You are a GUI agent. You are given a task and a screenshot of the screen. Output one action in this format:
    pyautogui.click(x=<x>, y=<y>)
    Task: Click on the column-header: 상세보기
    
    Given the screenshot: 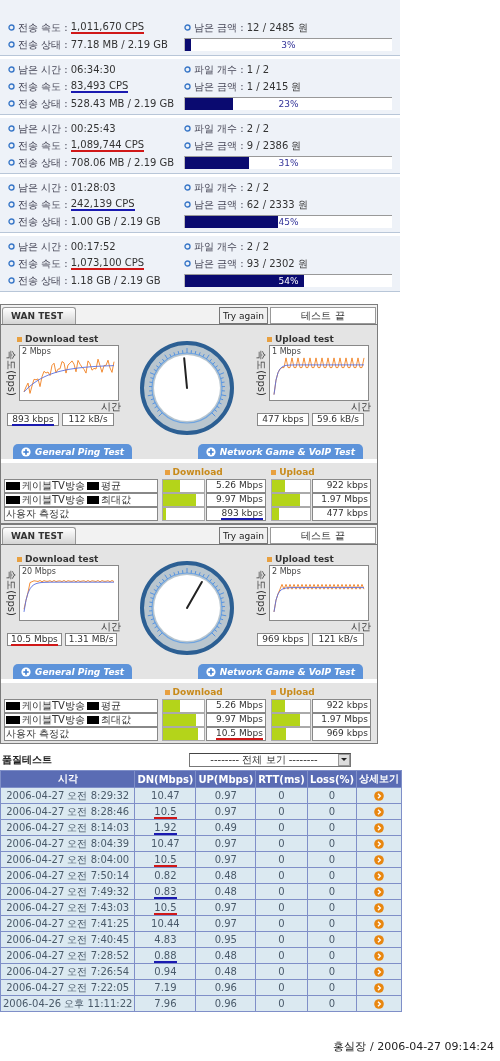 What is the action you would take?
    pyautogui.click(x=379, y=779)
    